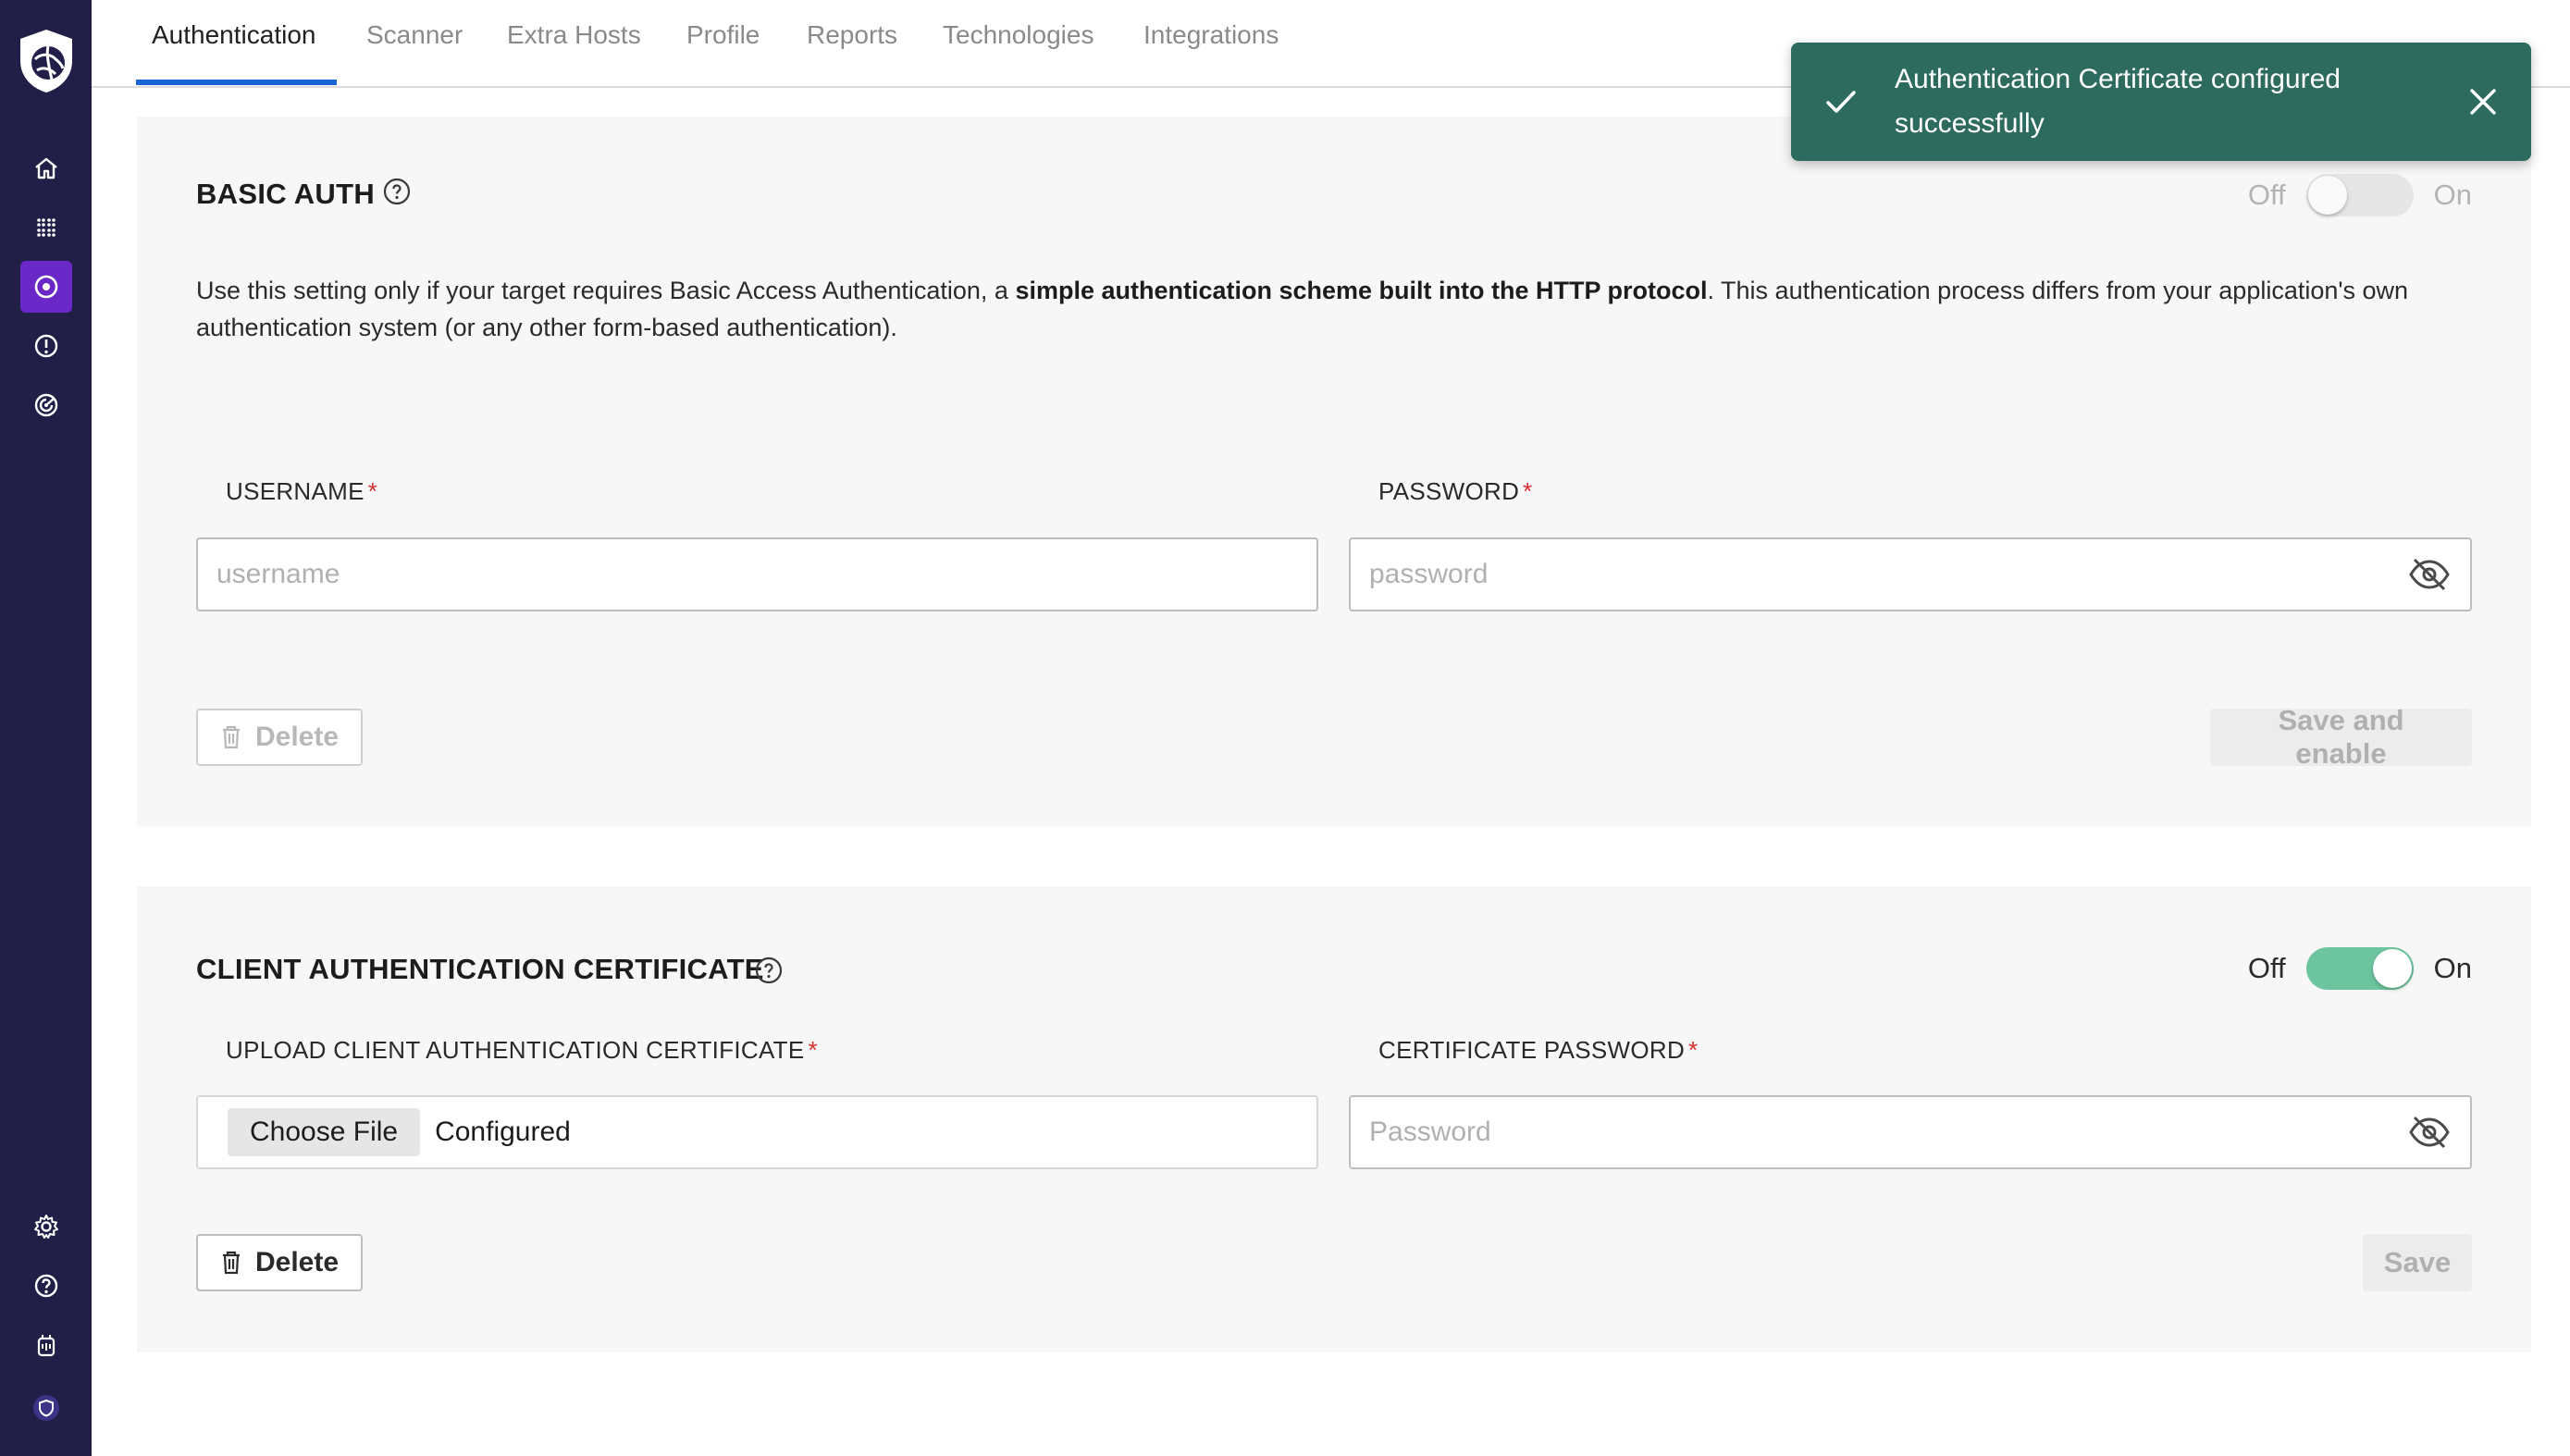  I want to click on client-cert-title: CLIENT AUTHENTICATION CERTIFICATE, so click(480, 969).